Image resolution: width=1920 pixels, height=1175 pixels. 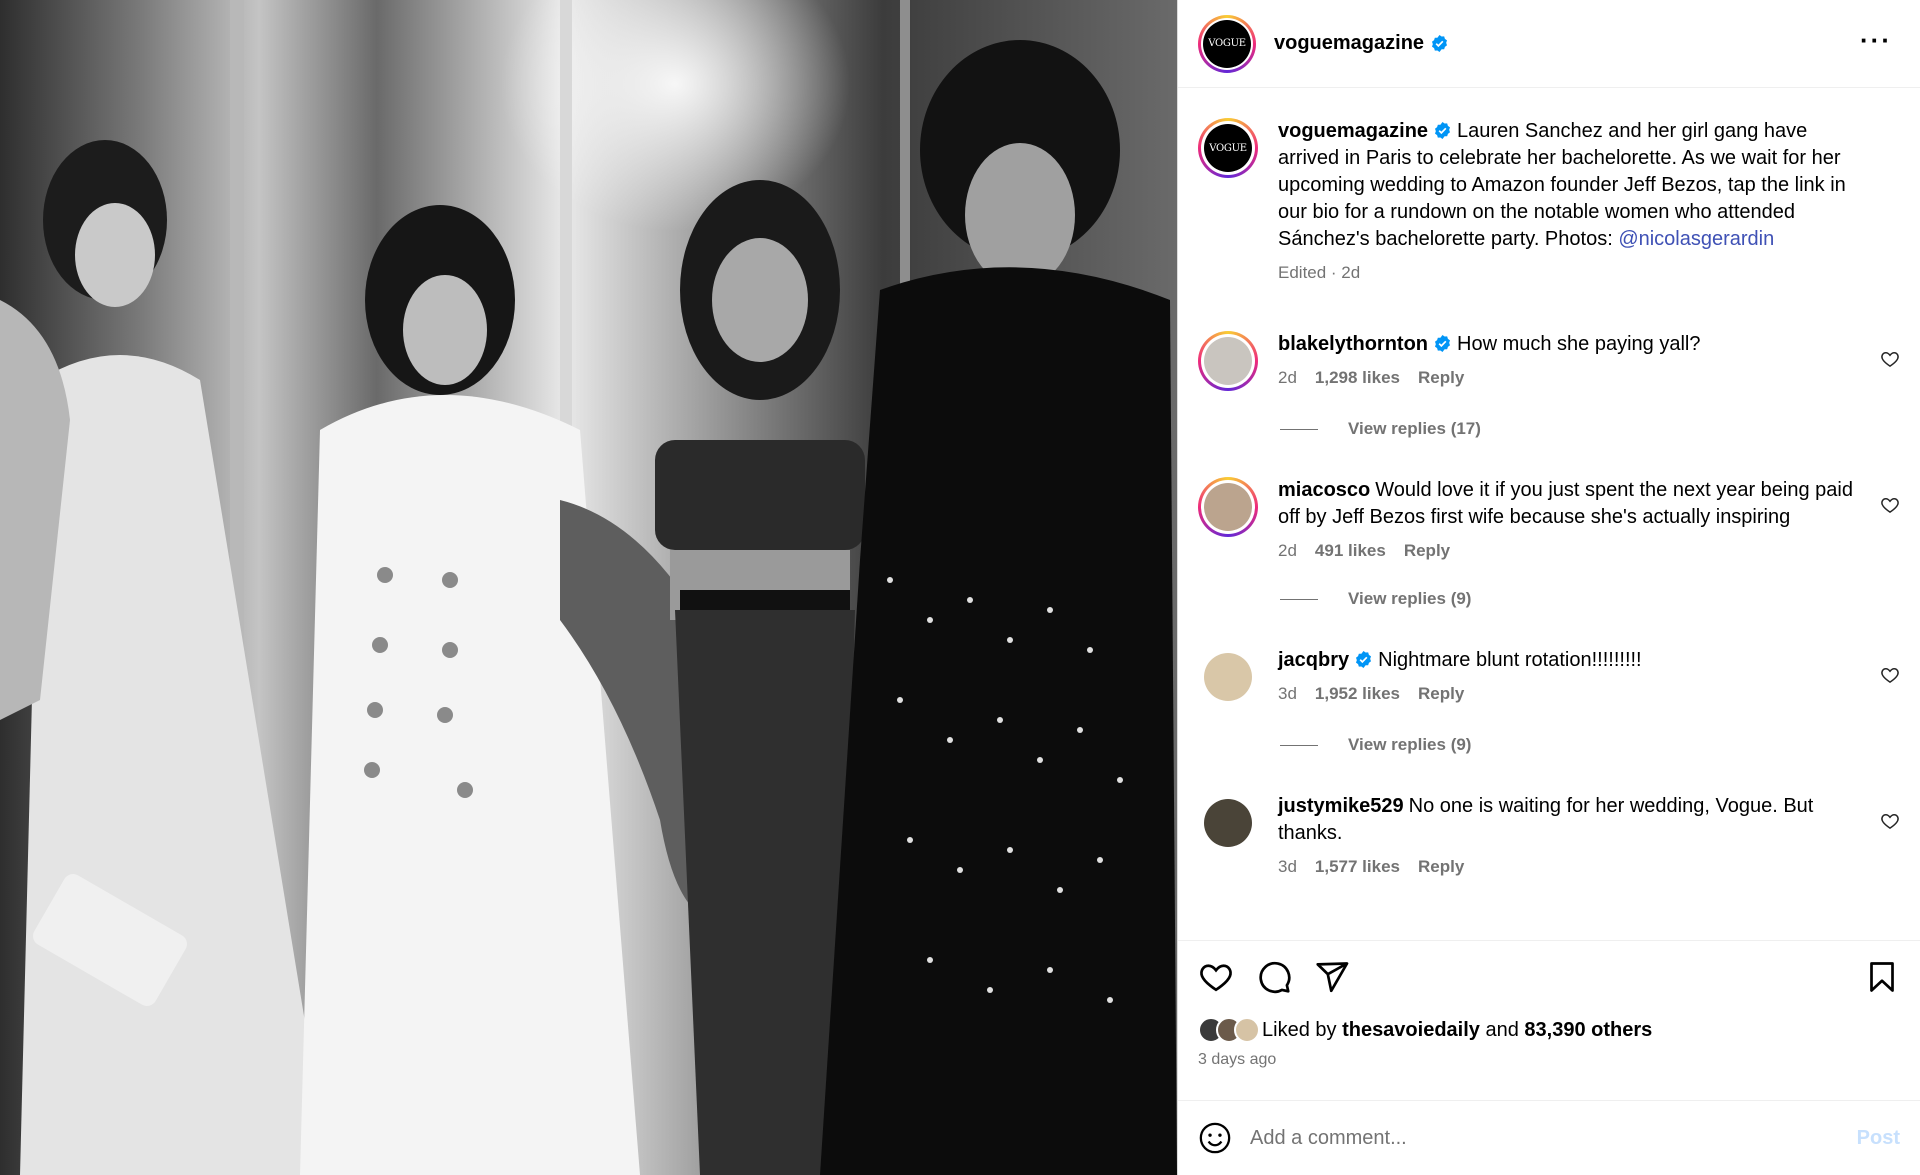 What do you see at coordinates (1332, 977) in the screenshot?
I see `send-icon` at bounding box center [1332, 977].